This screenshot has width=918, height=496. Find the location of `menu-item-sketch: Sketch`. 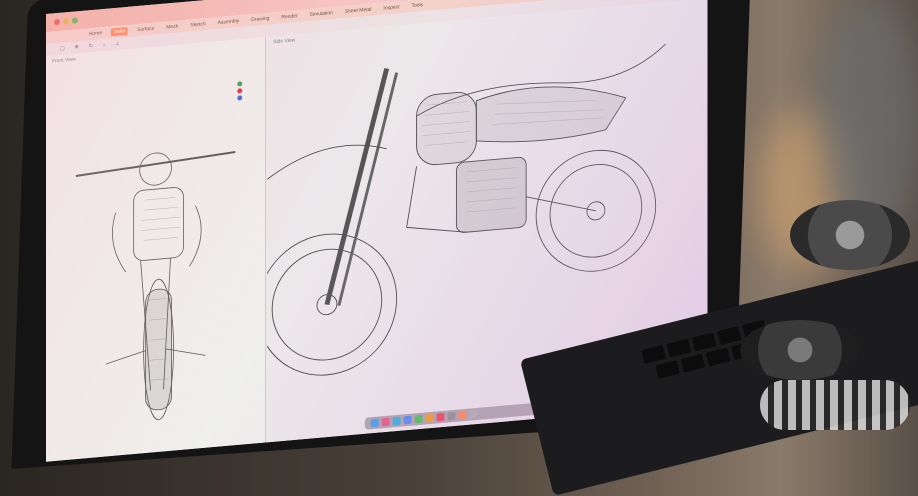

menu-item-sketch: Sketch is located at coordinates (197, 25).